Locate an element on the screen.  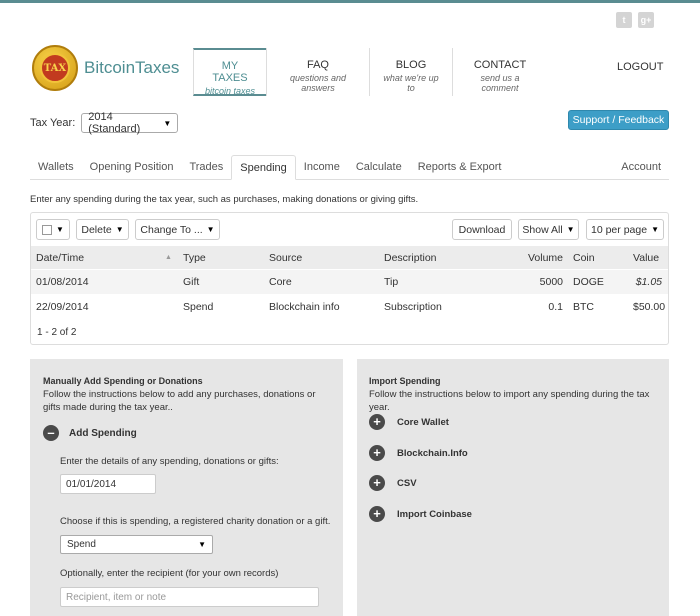
import-coinbase: + Import Coinbase is located at coordinates (420, 514).